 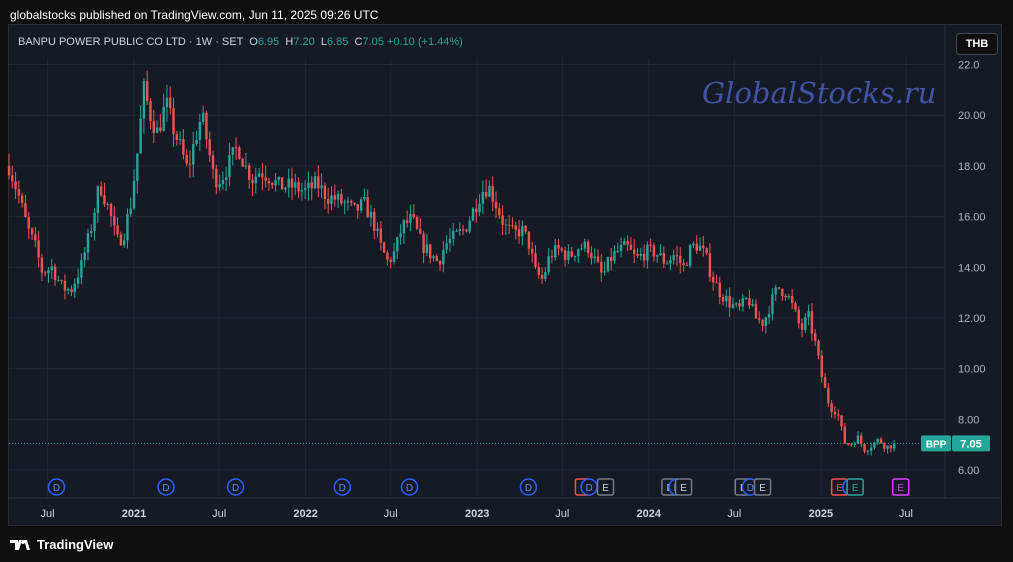 I want to click on earnings-marker-label: E, so click(x=855, y=488).